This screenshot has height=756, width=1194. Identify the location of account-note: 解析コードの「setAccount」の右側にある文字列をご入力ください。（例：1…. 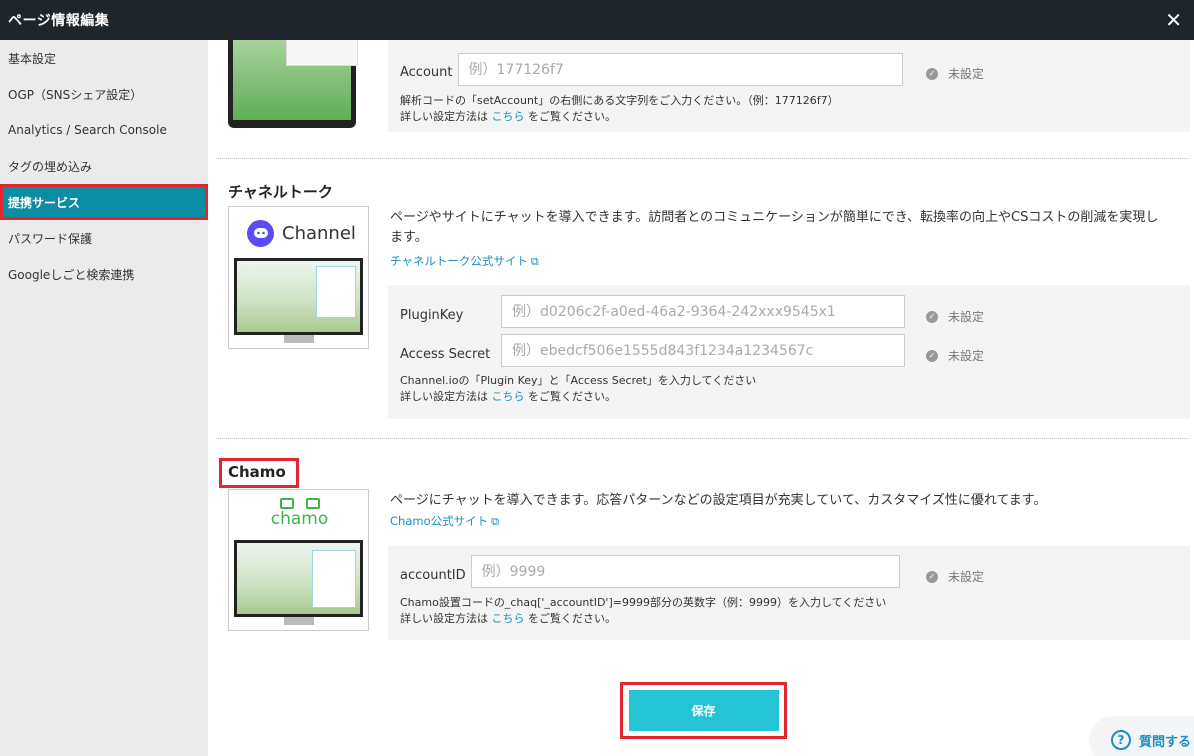
(619, 109).